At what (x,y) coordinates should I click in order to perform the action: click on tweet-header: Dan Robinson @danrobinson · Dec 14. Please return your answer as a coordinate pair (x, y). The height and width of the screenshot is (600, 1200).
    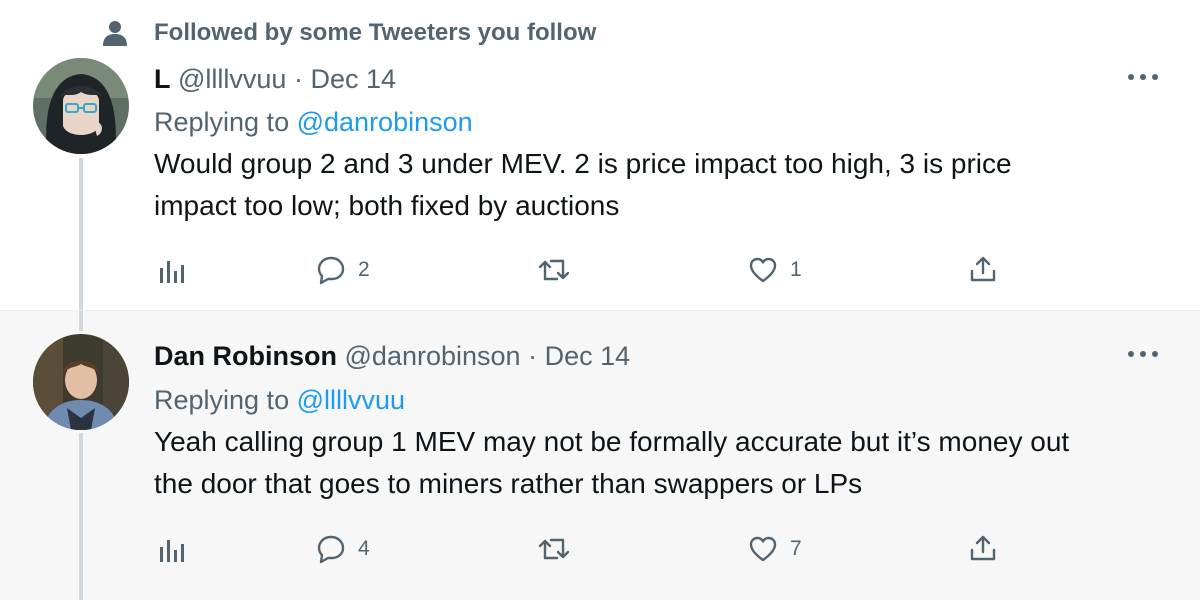
    Looking at the image, I should click on (392, 356).